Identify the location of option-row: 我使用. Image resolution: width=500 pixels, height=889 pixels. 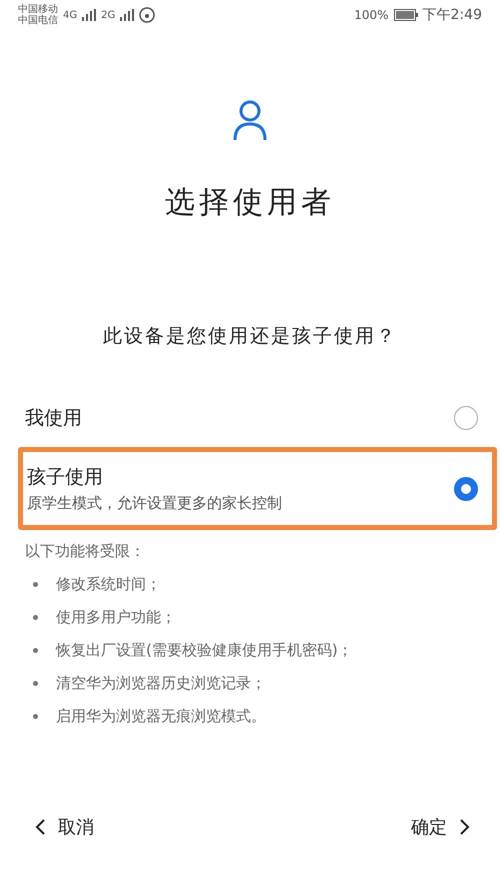
(250, 418).